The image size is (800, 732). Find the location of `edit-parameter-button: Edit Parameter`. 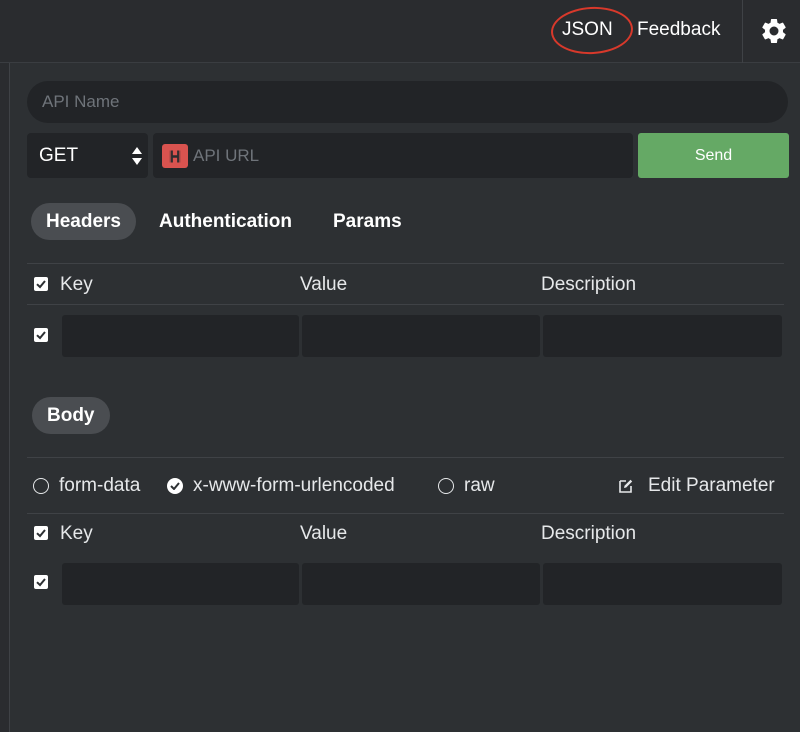

edit-parameter-button: Edit Parameter is located at coordinates (696, 486).